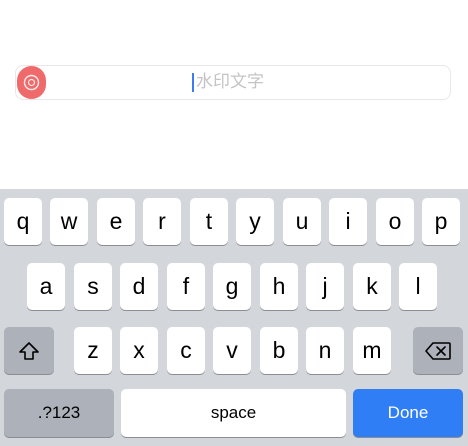  I want to click on key-u: u, so click(302, 221).